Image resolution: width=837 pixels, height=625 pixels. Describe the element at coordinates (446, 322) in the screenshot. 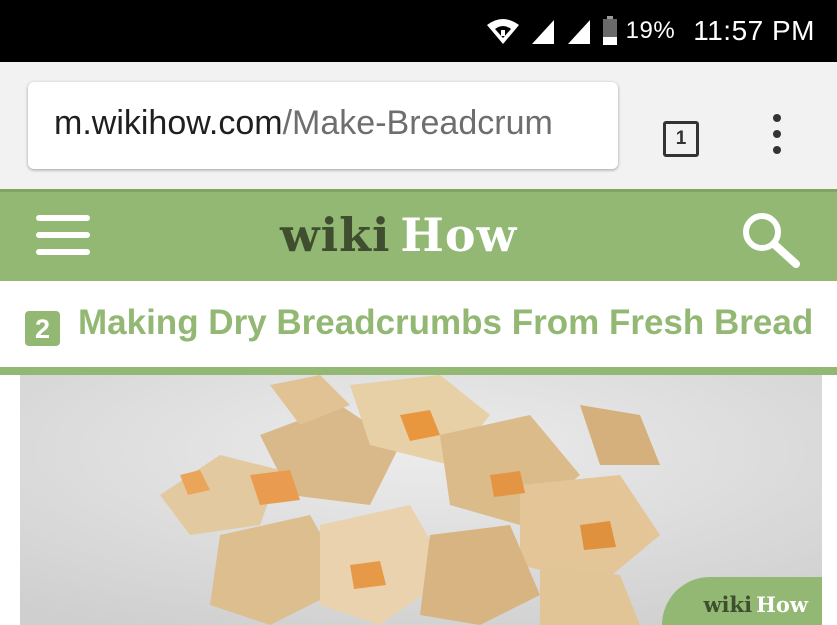

I see `step-title: Making Dry Breadcrumbs From Fresh Bread` at that location.